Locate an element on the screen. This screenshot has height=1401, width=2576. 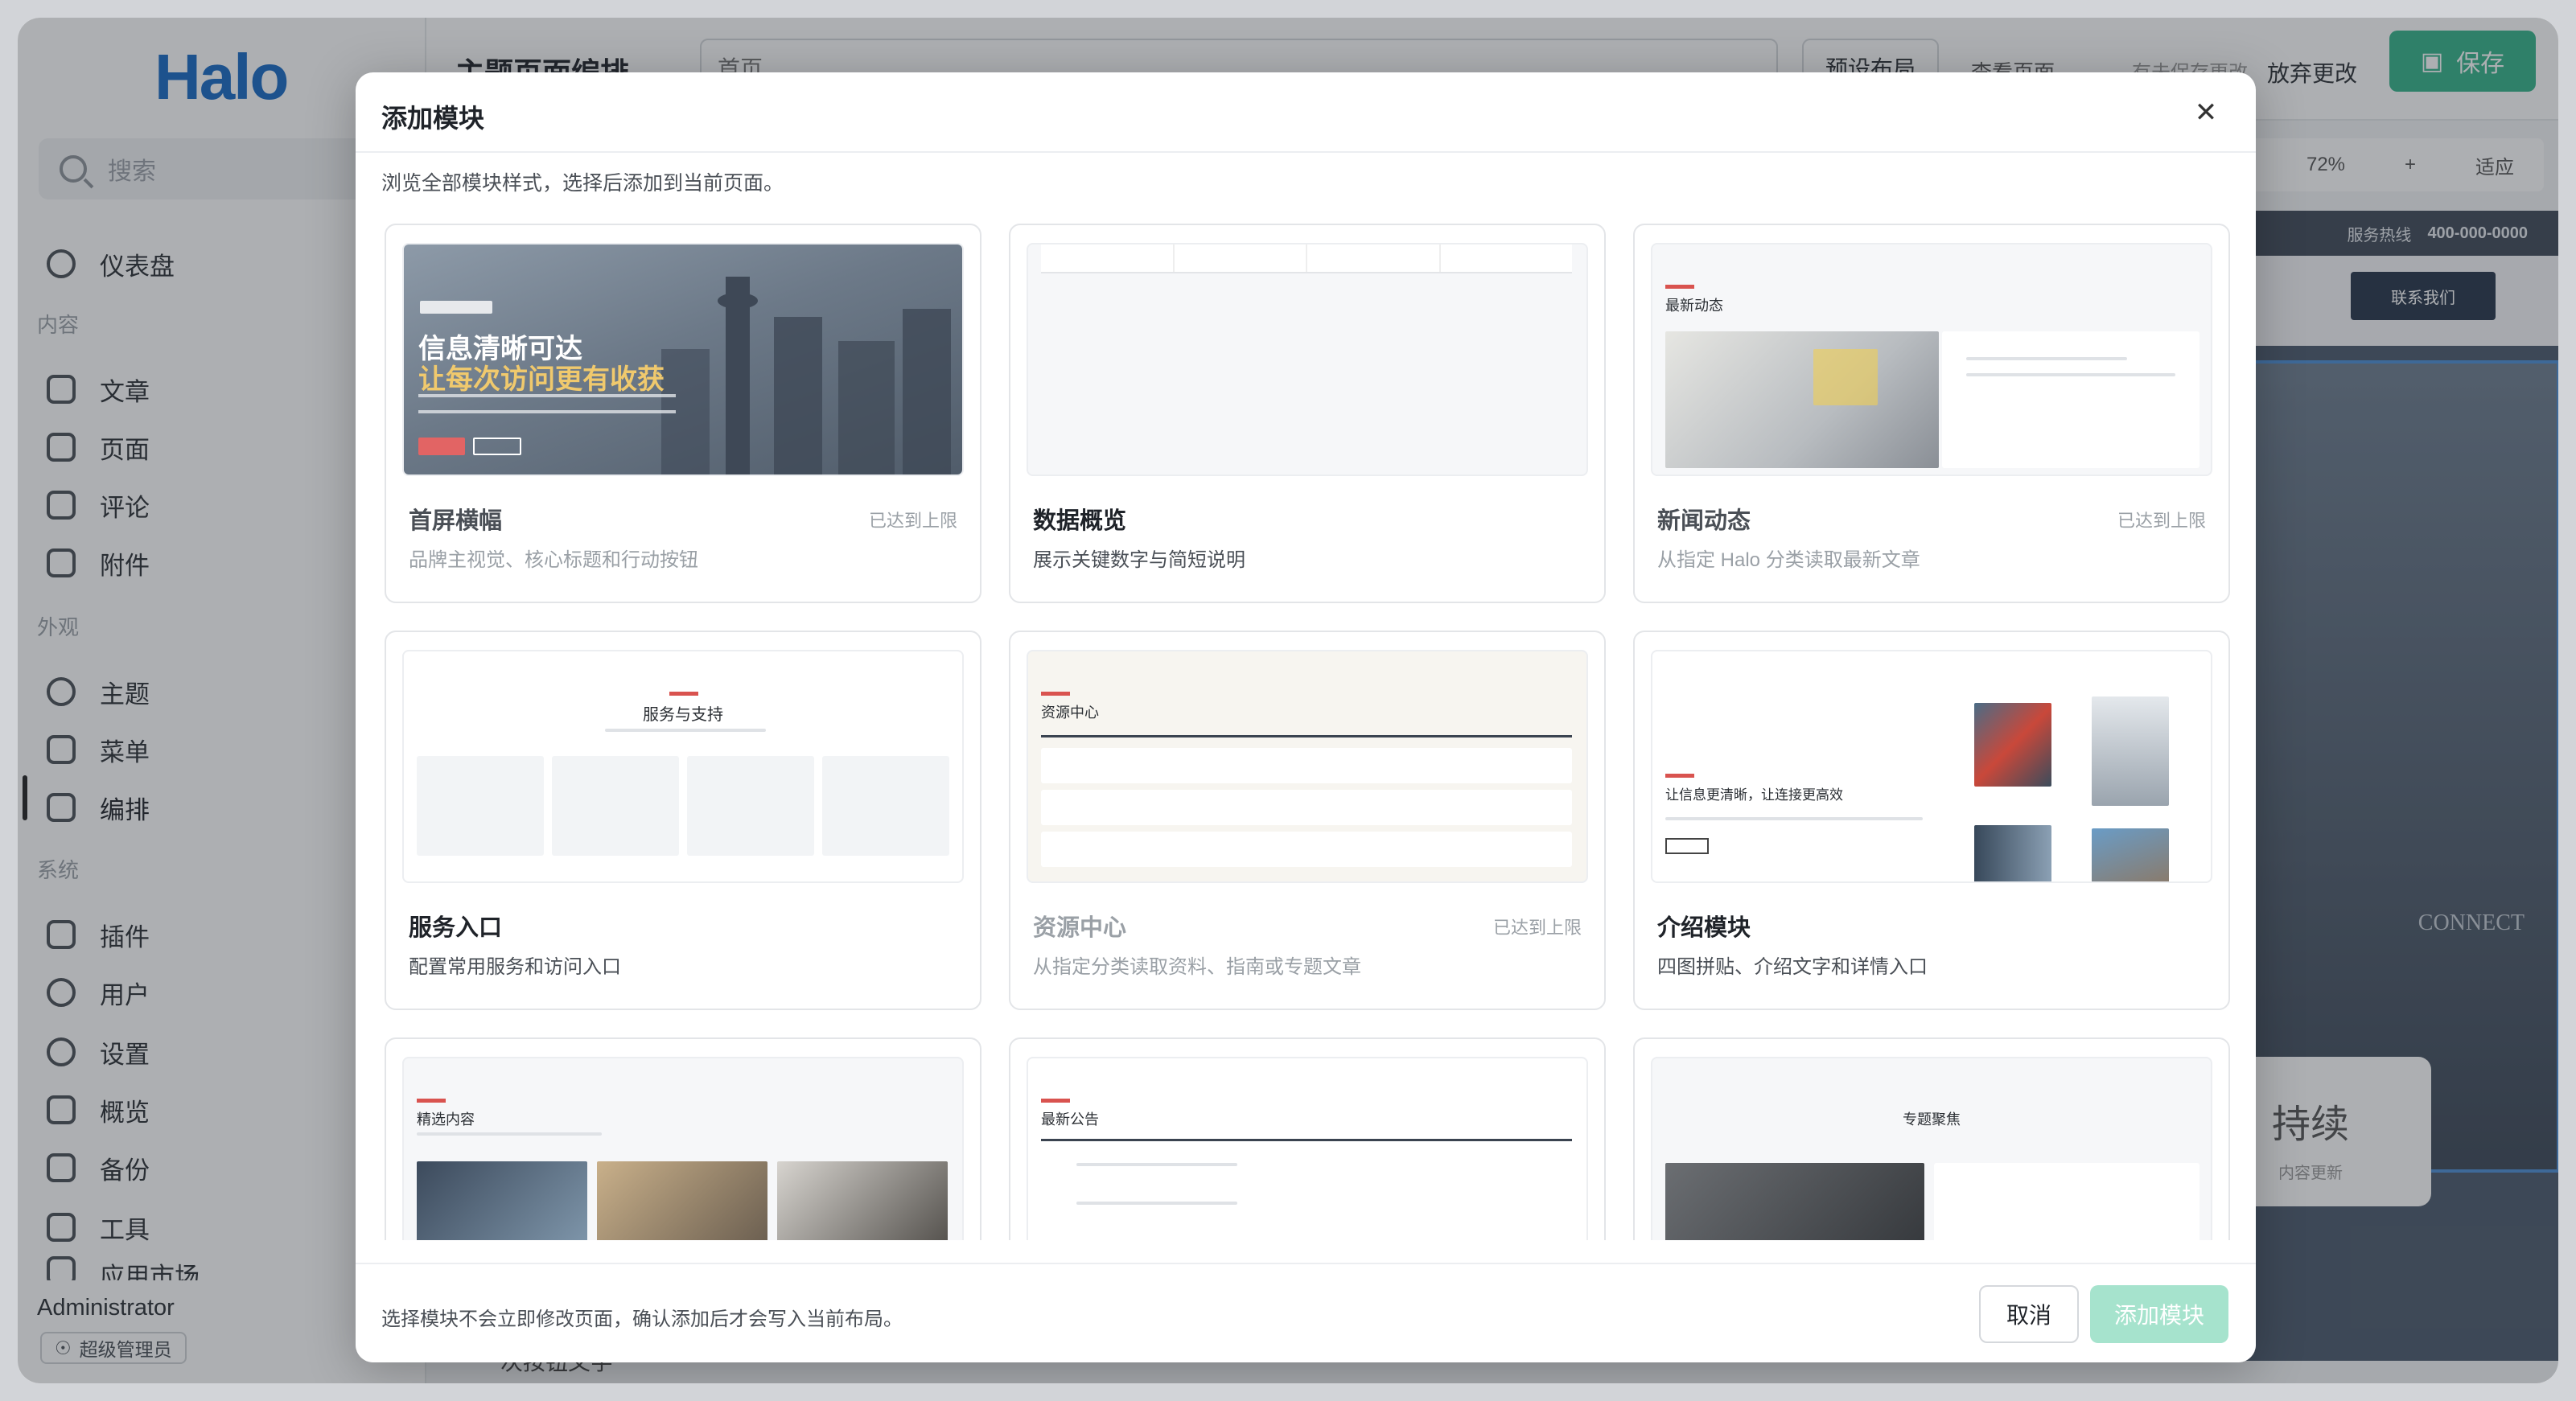
module-title: 新闻动态 is located at coordinates (1704, 521).